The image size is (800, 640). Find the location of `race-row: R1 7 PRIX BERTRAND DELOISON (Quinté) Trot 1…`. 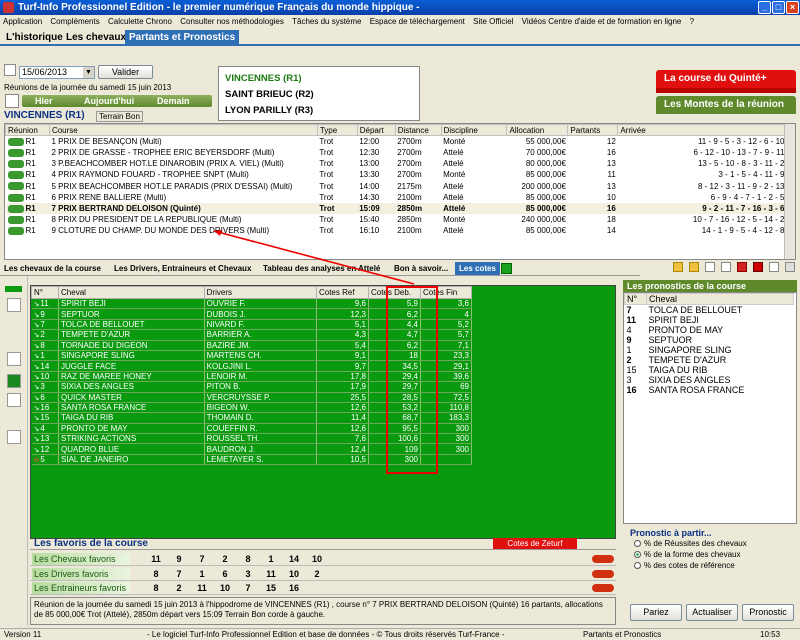

race-row: R1 7 PRIX BERTRAND DELOISON (Quinté) Trot 1… is located at coordinates (396, 208).